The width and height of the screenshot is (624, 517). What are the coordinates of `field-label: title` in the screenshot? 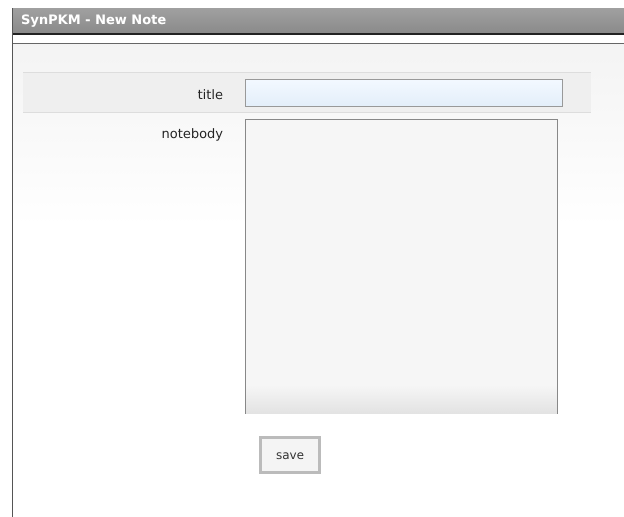 It's located at (209, 95).